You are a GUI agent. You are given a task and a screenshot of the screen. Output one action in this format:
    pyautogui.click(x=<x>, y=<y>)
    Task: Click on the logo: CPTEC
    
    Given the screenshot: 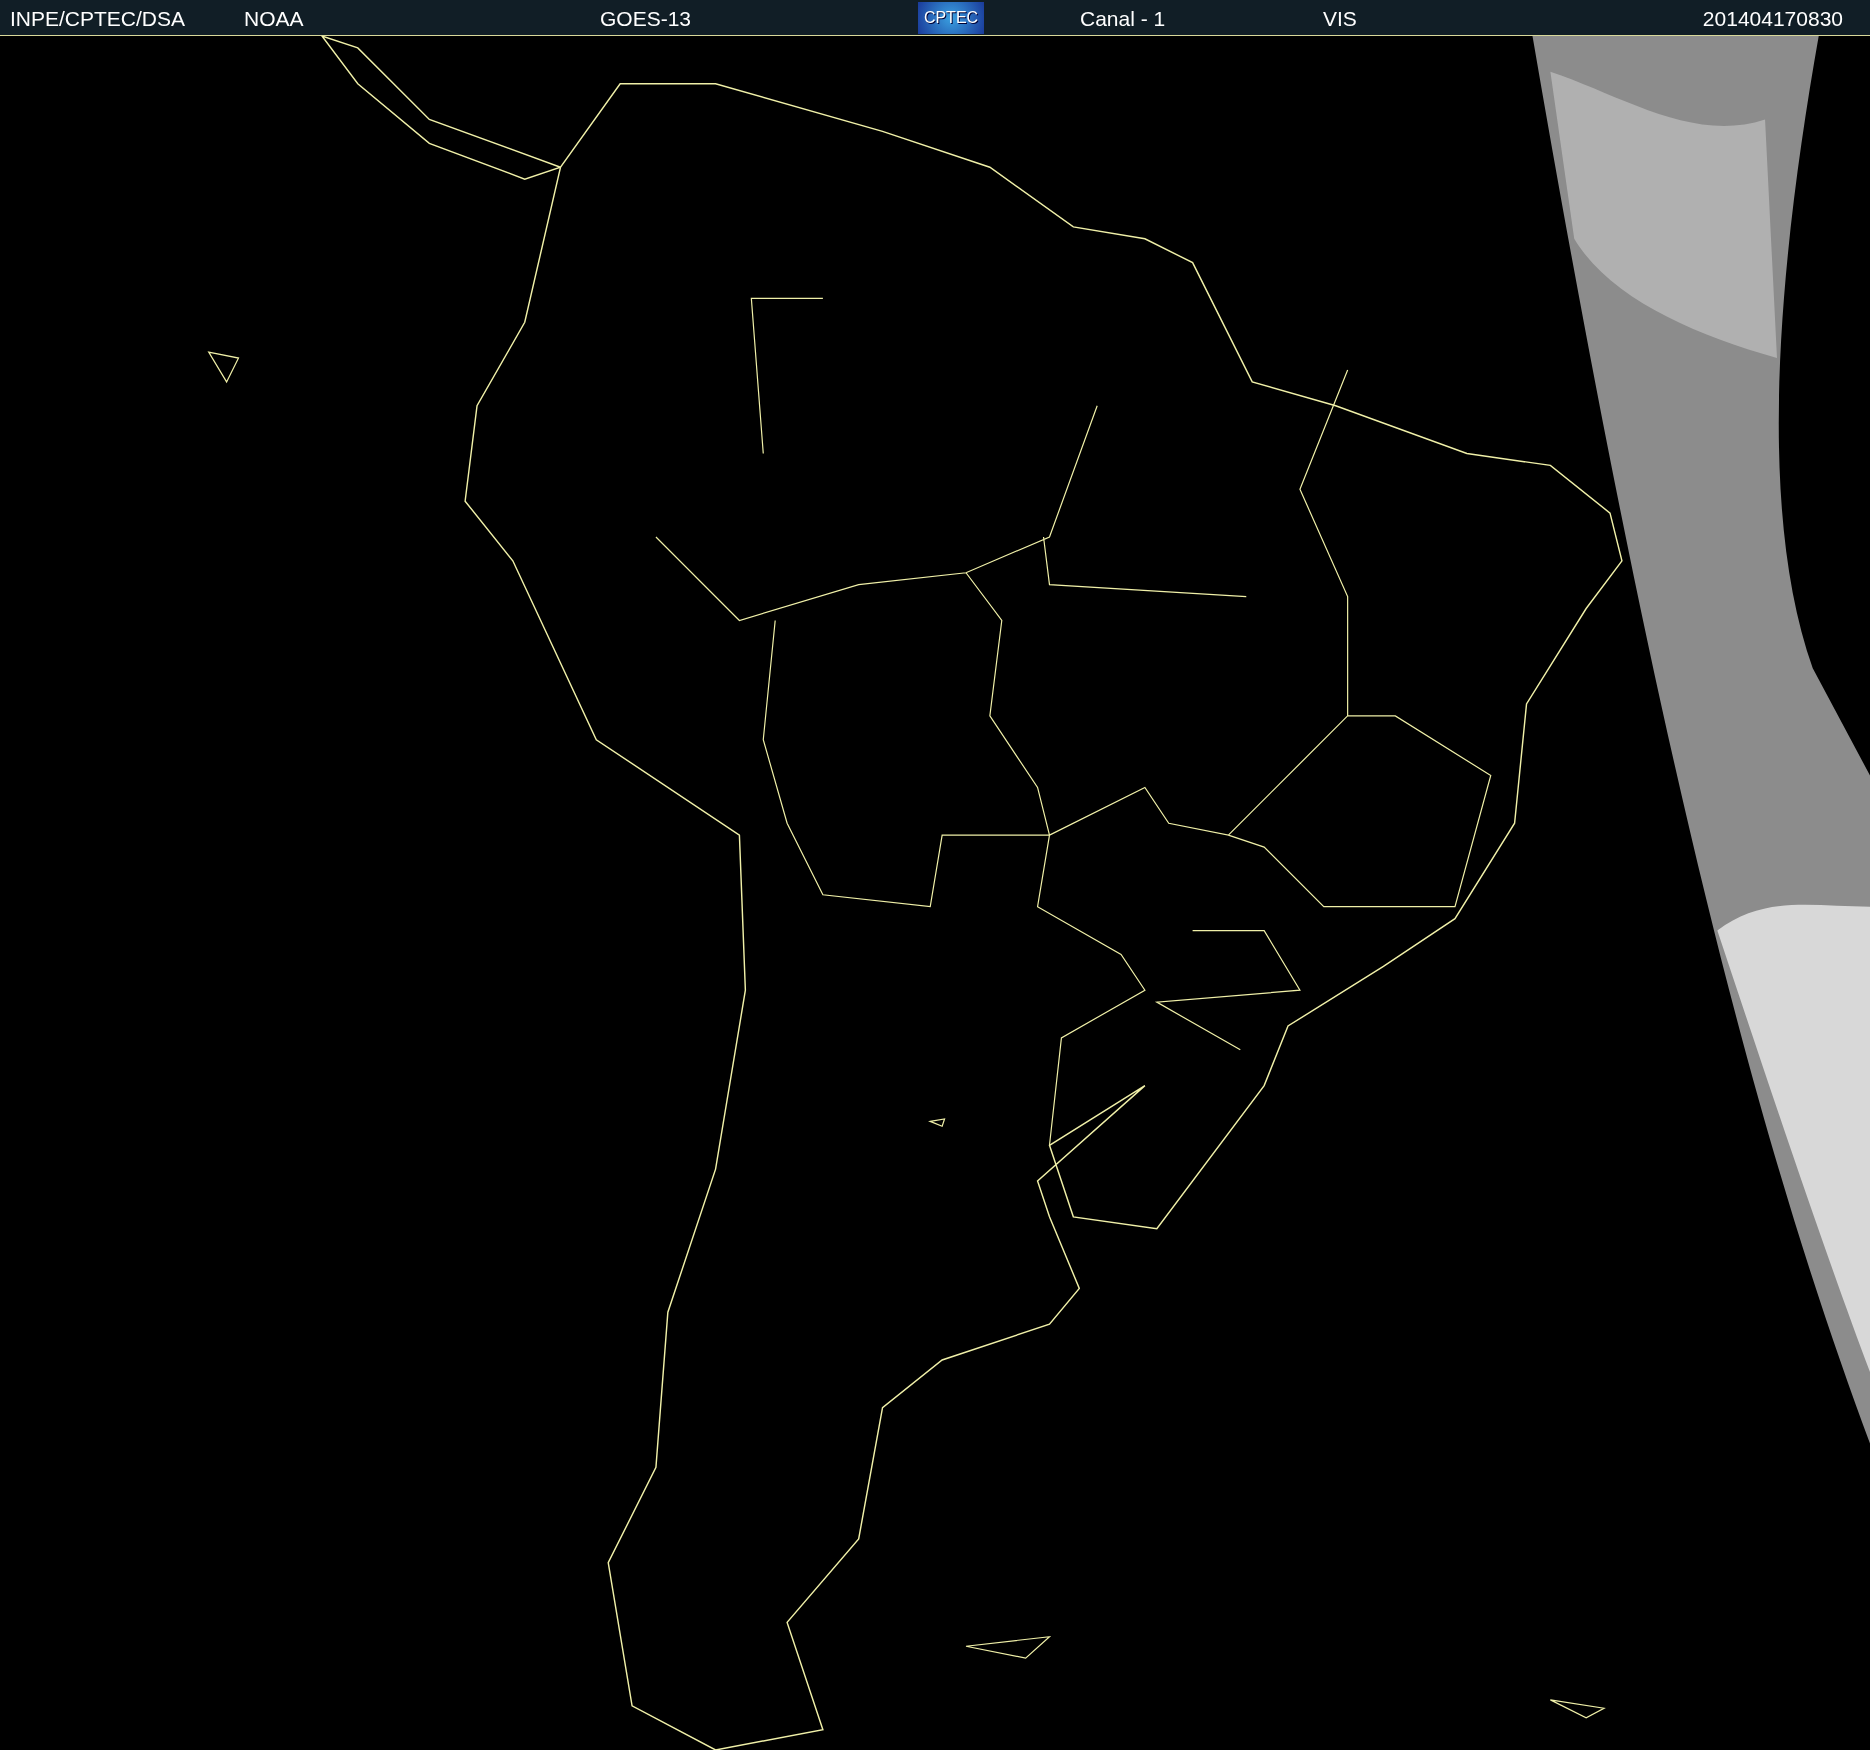 What is the action you would take?
    pyautogui.click(x=951, y=18)
    